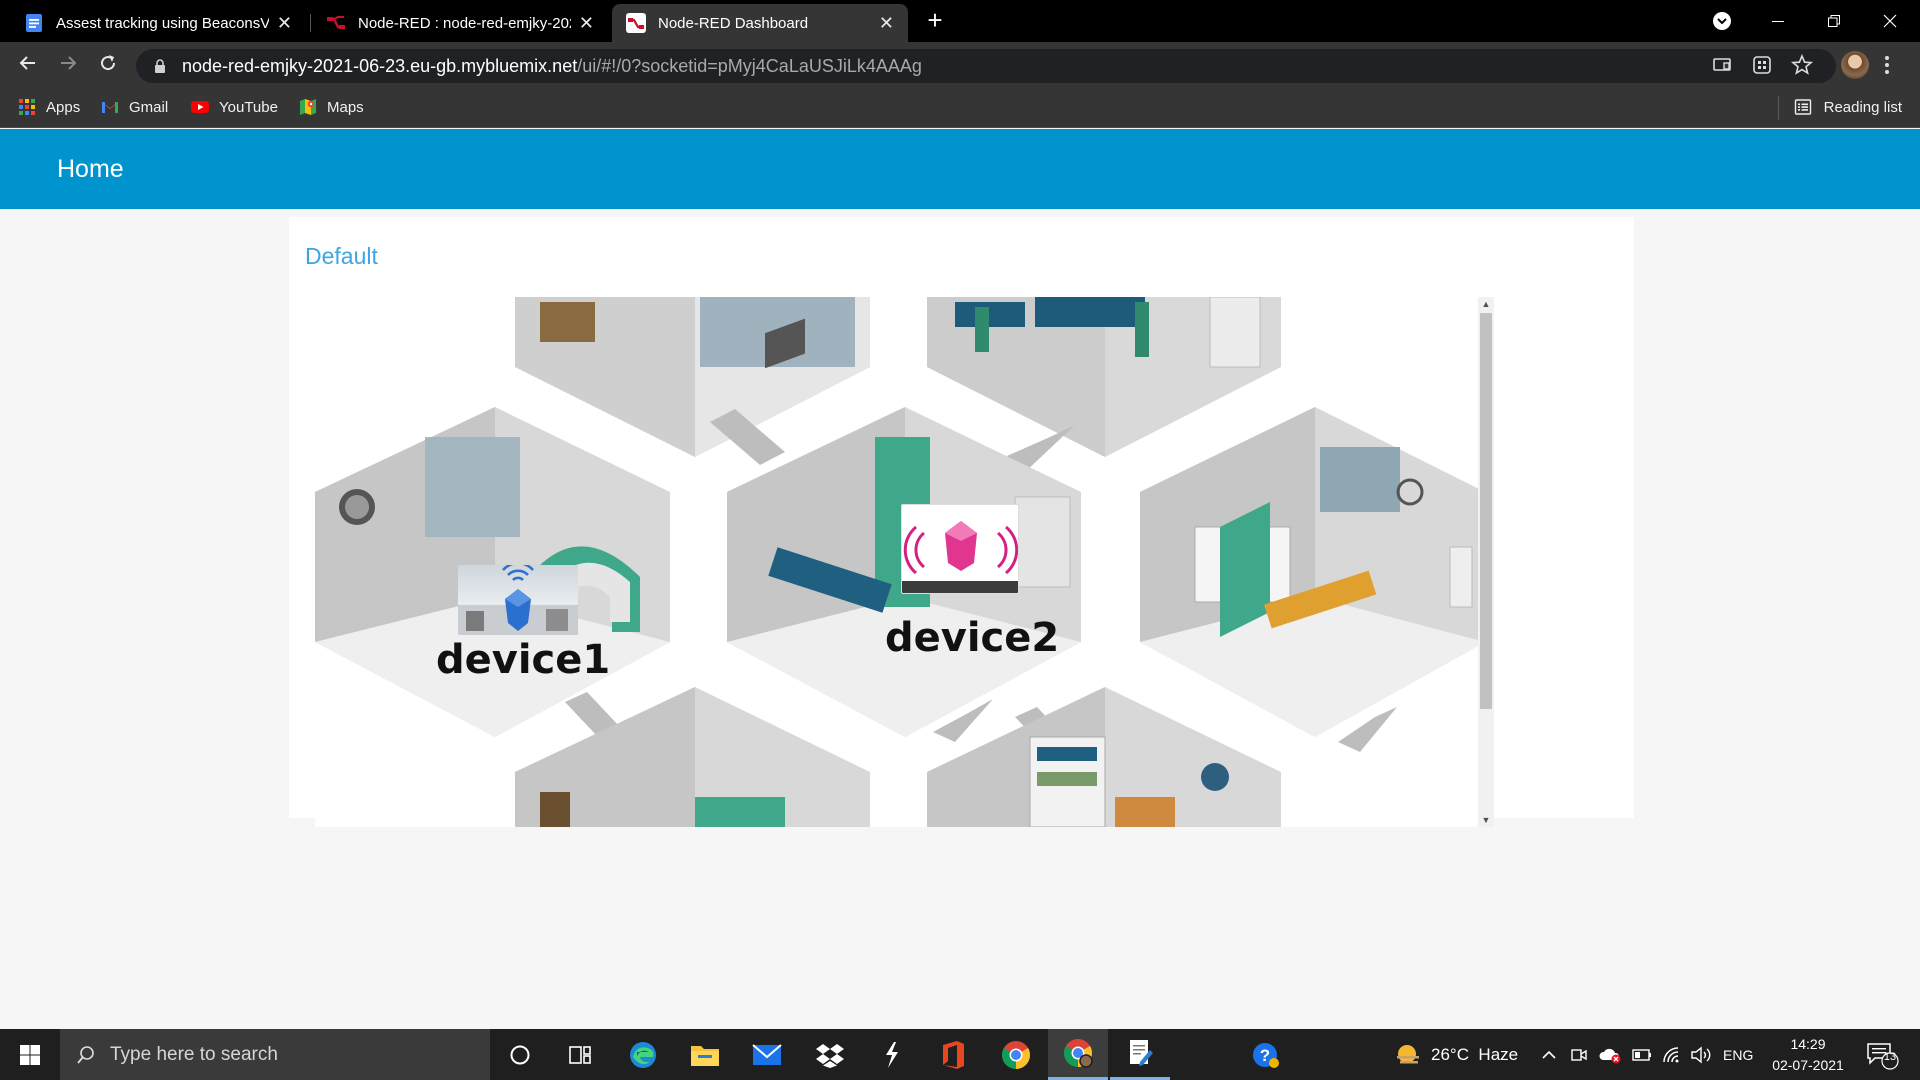  Describe the element at coordinates (1579, 1054) in the screenshot. I see `tray-meet` at that location.